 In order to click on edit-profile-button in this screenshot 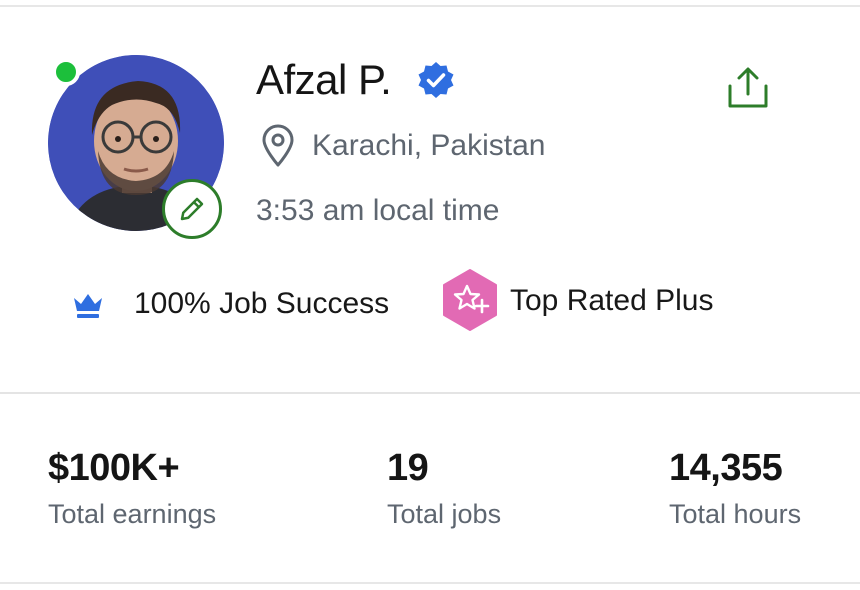, I will do `click(192, 209)`.